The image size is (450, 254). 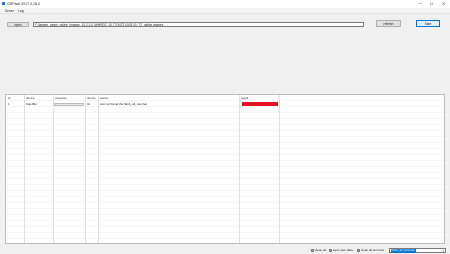 What do you see at coordinates (104, 98) in the screenshot?
I see `header-status: status` at bounding box center [104, 98].